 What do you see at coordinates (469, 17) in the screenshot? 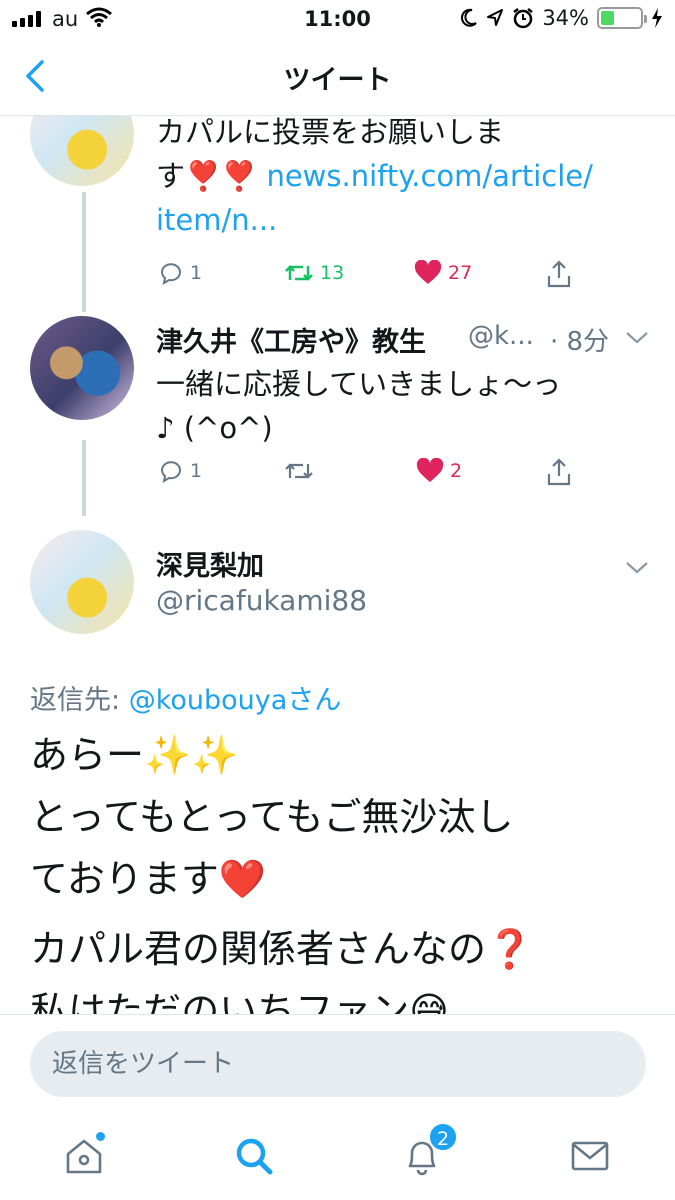
I see `moon-icon` at bounding box center [469, 17].